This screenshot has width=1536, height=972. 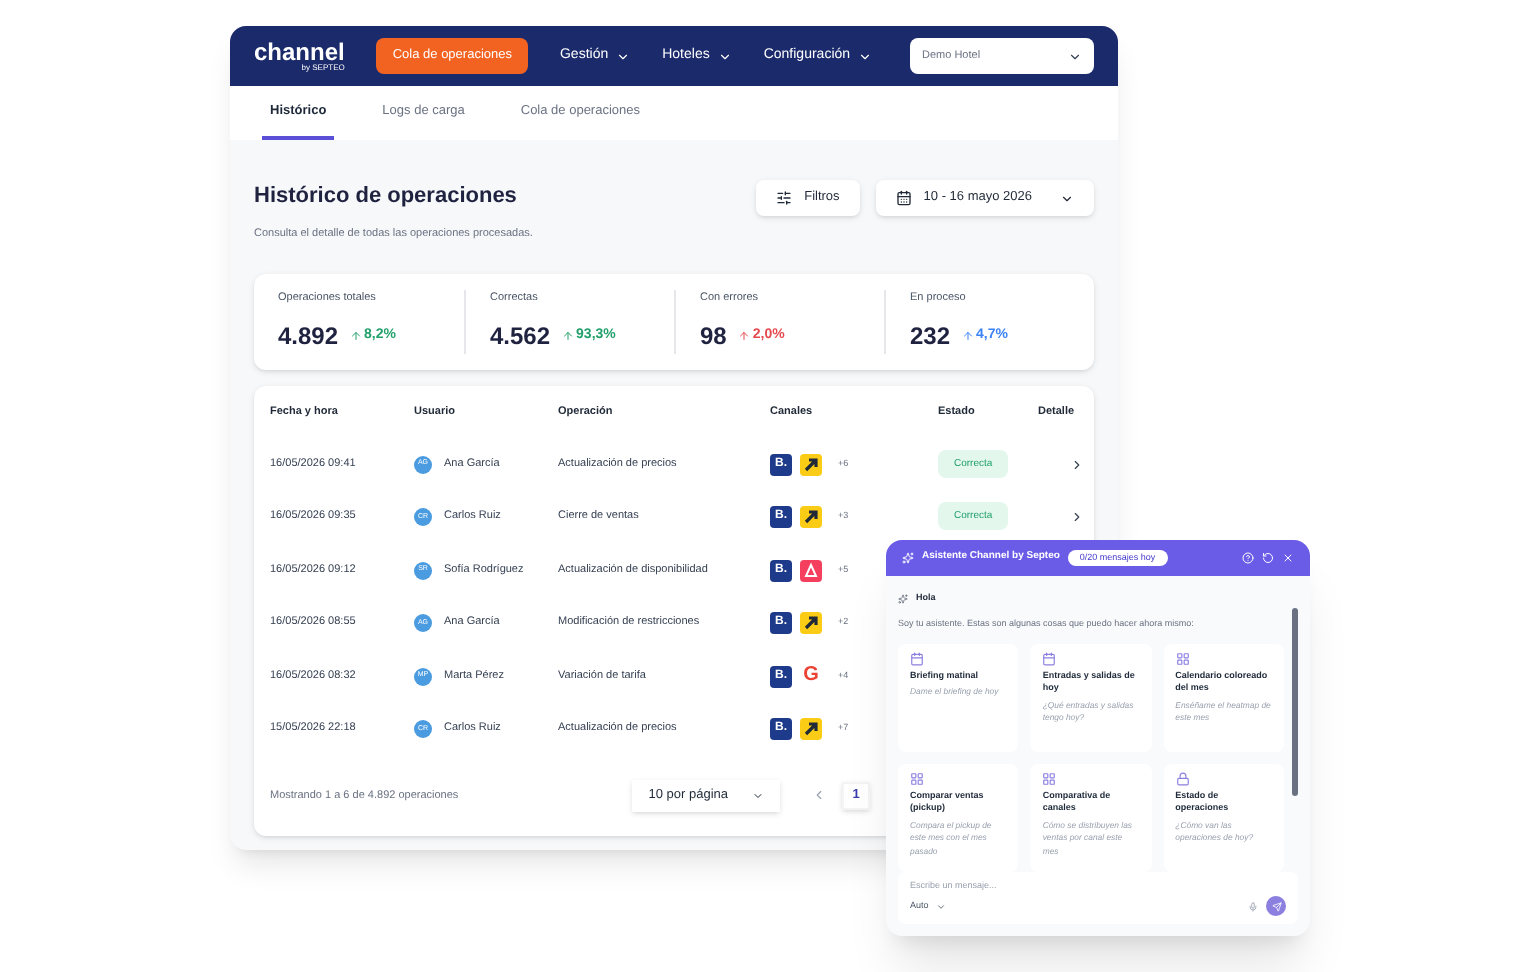 What do you see at coordinates (784, 198) in the screenshot?
I see `filter-icon` at bounding box center [784, 198].